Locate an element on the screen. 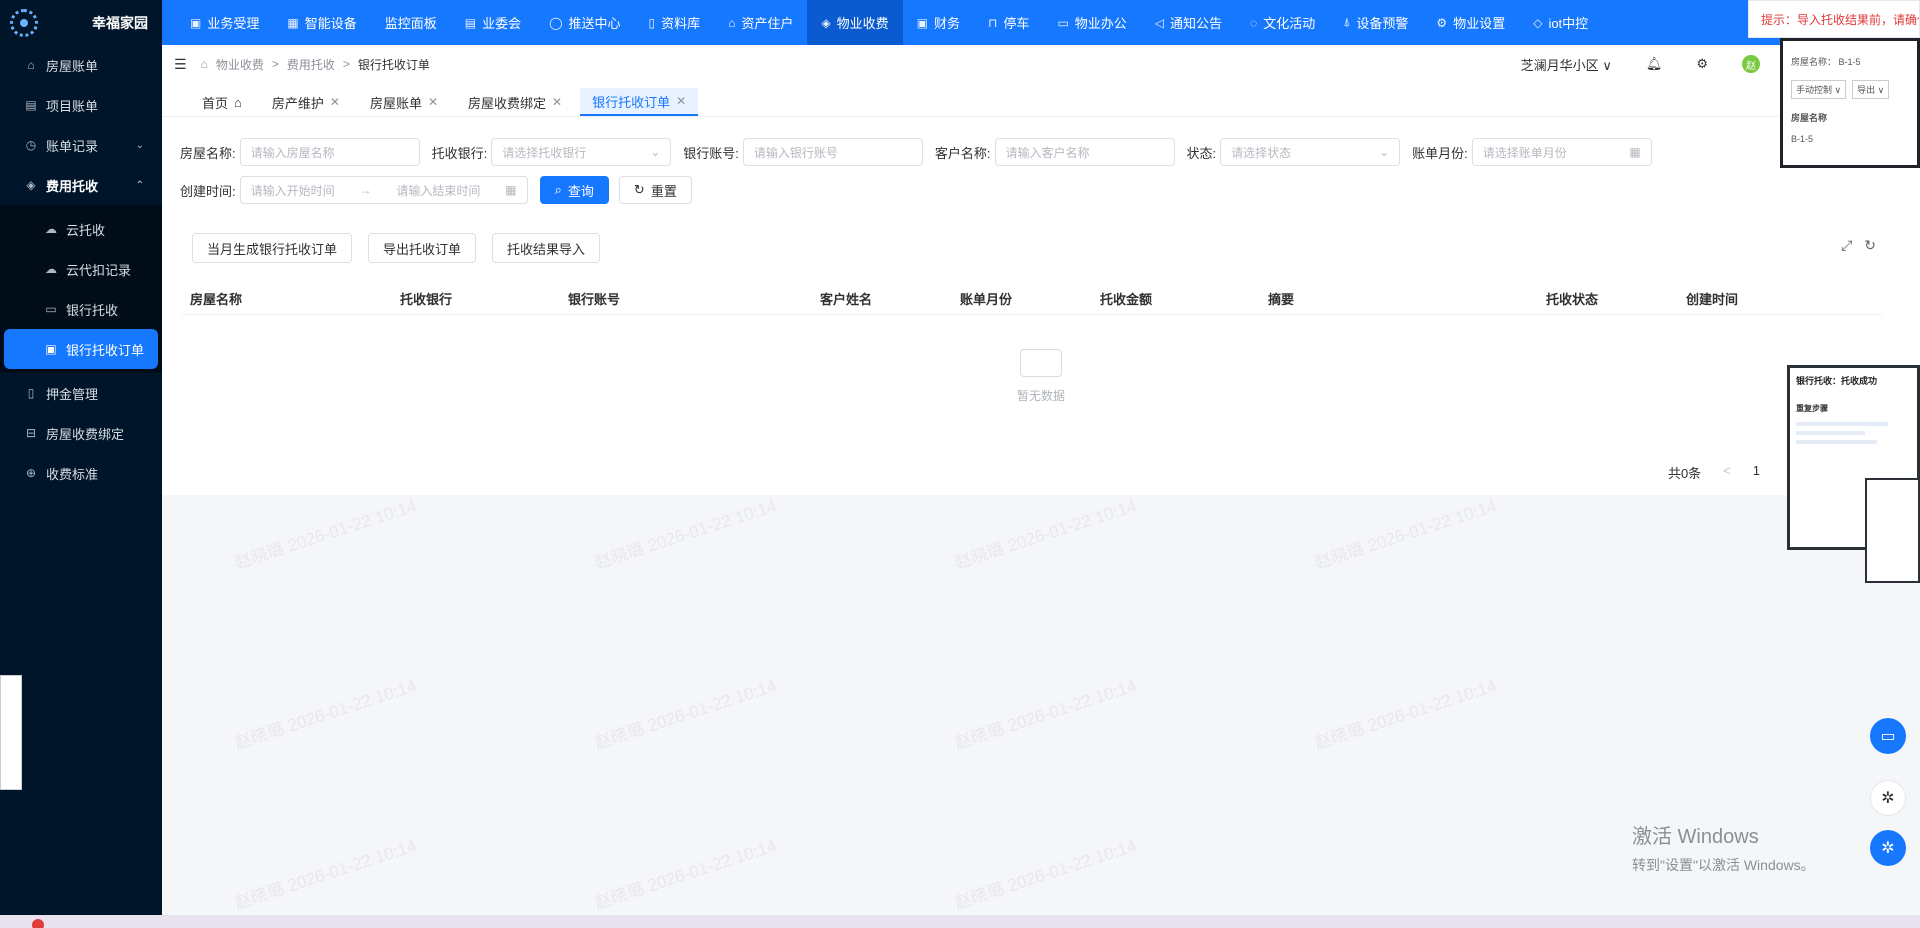  tab-property-maintenance: 房产维护 ✕ is located at coordinates (306, 102).